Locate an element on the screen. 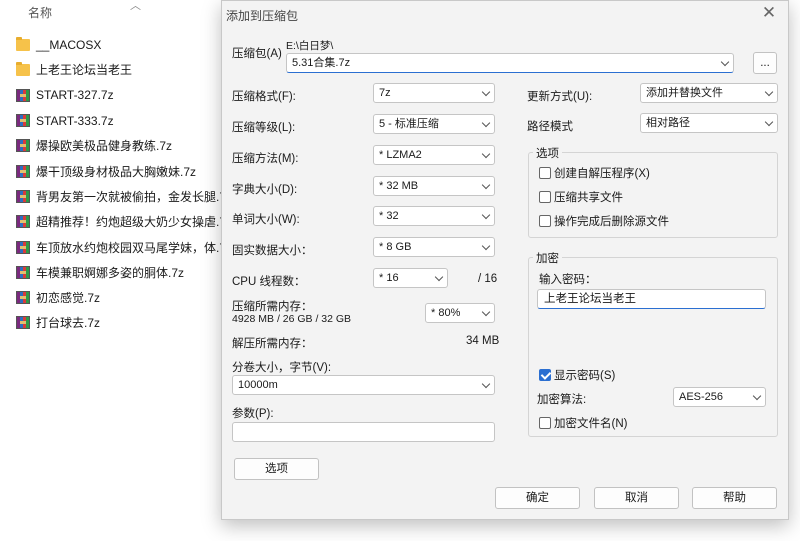 The width and height of the screenshot is (800, 541). cpu-total: / 16 is located at coordinates (488, 279).